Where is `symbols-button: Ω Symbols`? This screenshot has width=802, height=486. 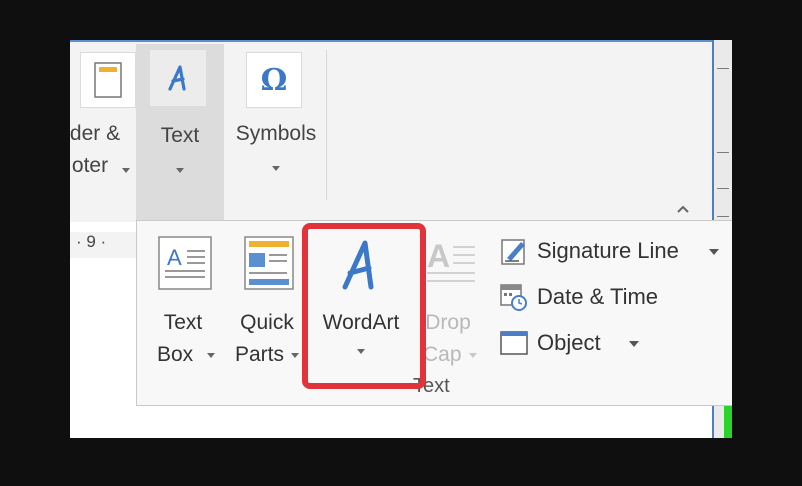
symbols-button: Ω Symbols is located at coordinates (276, 133).